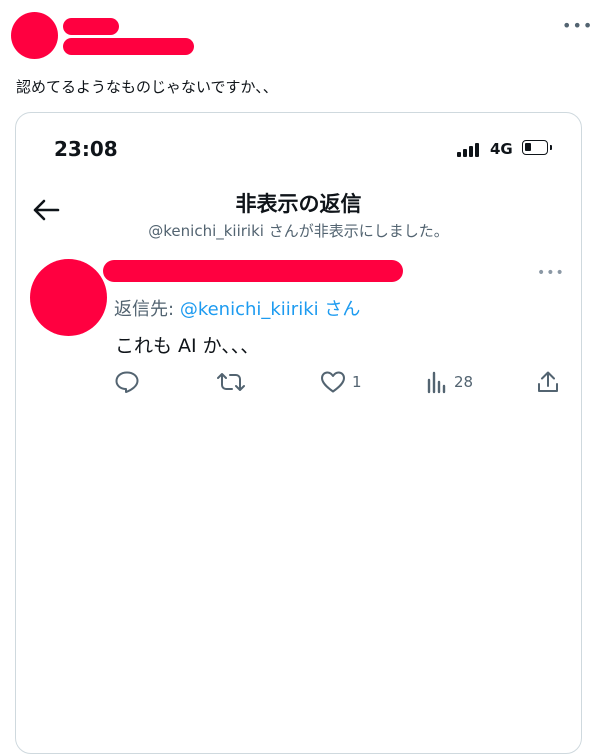  What do you see at coordinates (68, 297) in the screenshot?
I see `reply-avatar` at bounding box center [68, 297].